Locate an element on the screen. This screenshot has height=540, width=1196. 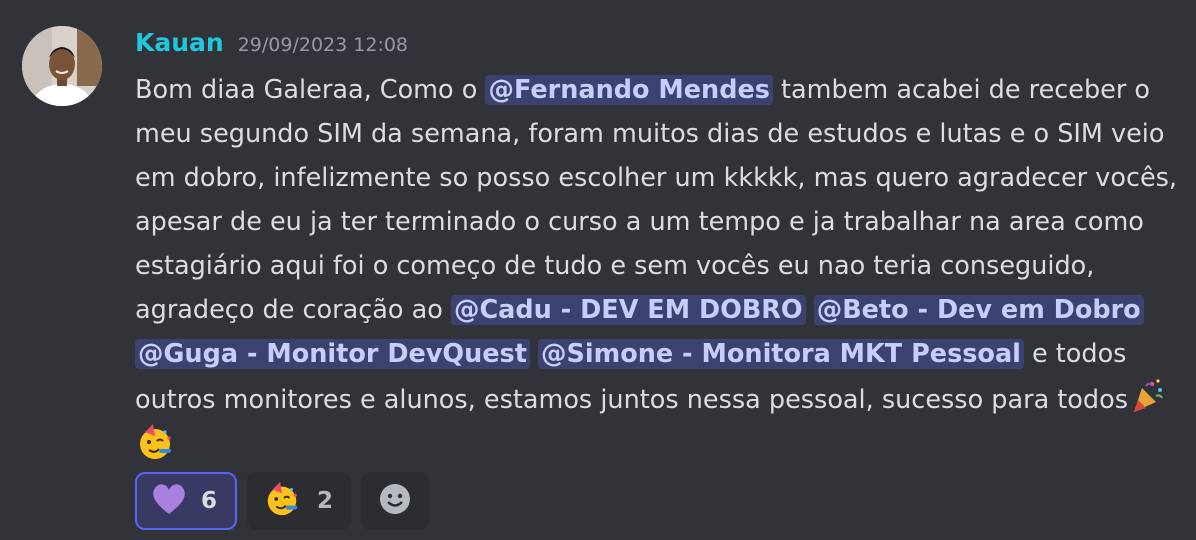
message-text: Bom diaa Galeraa, Como o is located at coordinates (310, 90).